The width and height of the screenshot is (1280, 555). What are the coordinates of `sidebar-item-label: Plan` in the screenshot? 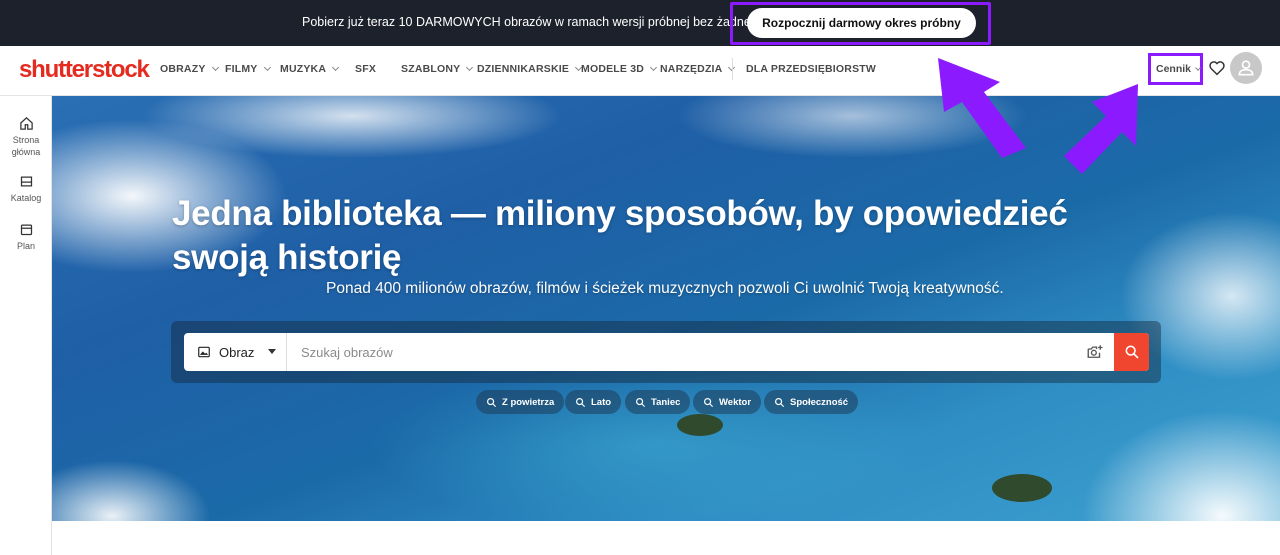 It's located at (25, 246).